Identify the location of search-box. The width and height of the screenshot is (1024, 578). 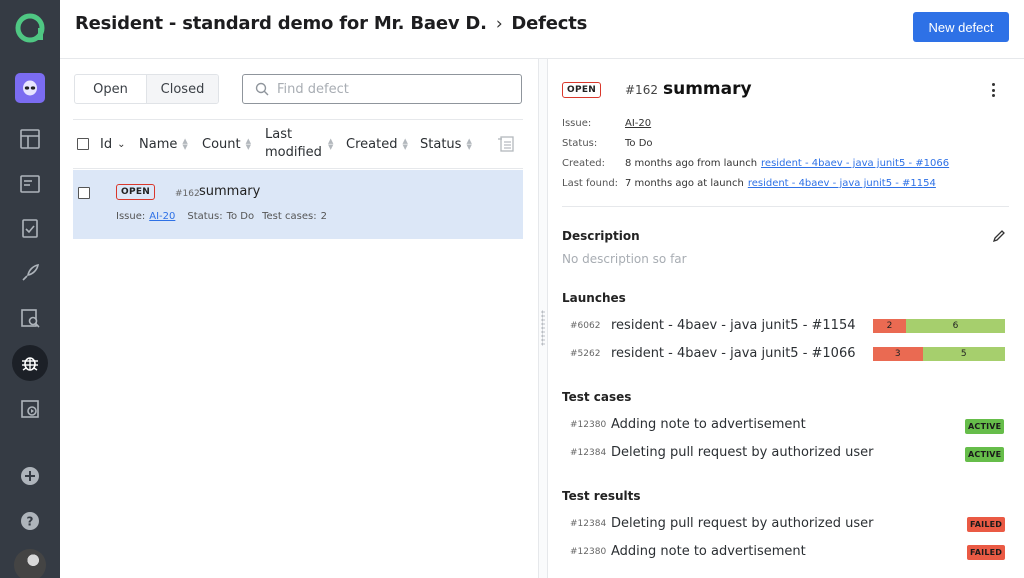
(382, 89).